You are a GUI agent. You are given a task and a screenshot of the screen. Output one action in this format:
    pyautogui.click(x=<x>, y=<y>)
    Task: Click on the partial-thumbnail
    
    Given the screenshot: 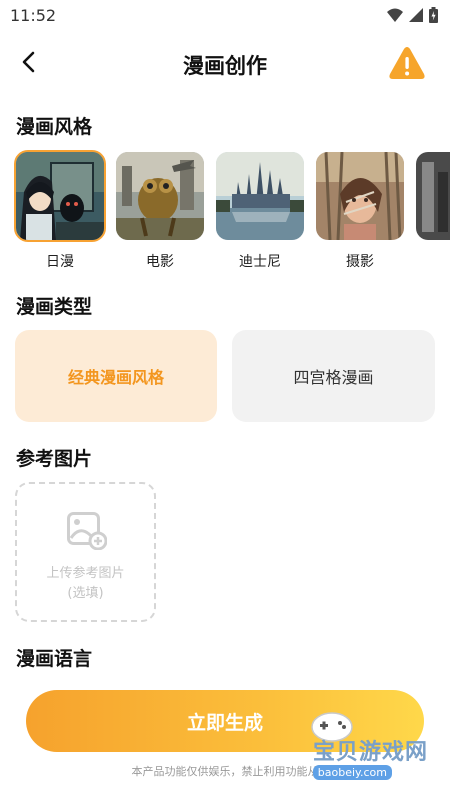 What is the action you would take?
    pyautogui.click(x=432, y=196)
    